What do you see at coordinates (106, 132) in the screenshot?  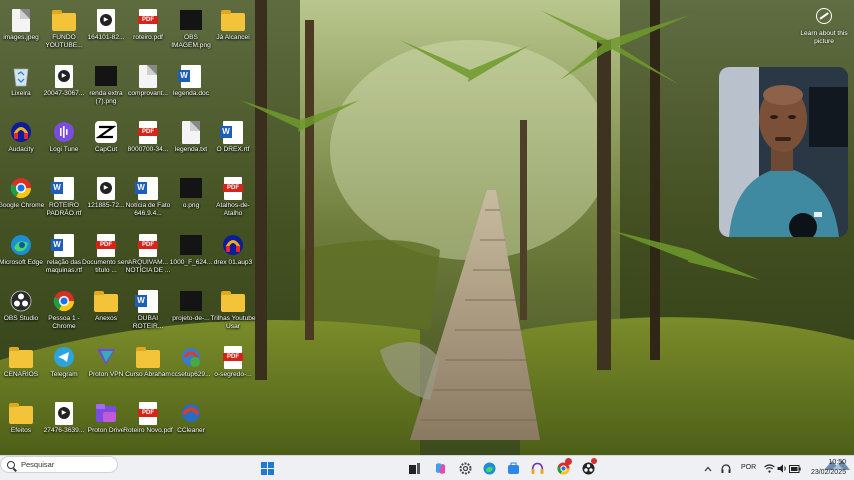 I see `capcut-icon` at bounding box center [106, 132].